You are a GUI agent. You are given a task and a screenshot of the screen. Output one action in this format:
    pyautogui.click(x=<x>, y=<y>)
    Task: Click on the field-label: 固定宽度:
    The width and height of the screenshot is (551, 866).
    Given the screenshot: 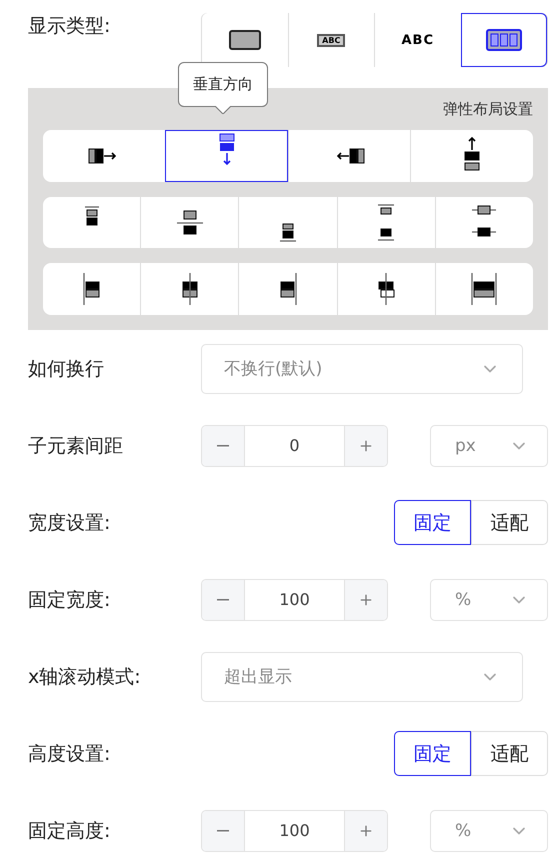 What is the action you would take?
    pyautogui.click(x=70, y=600)
    